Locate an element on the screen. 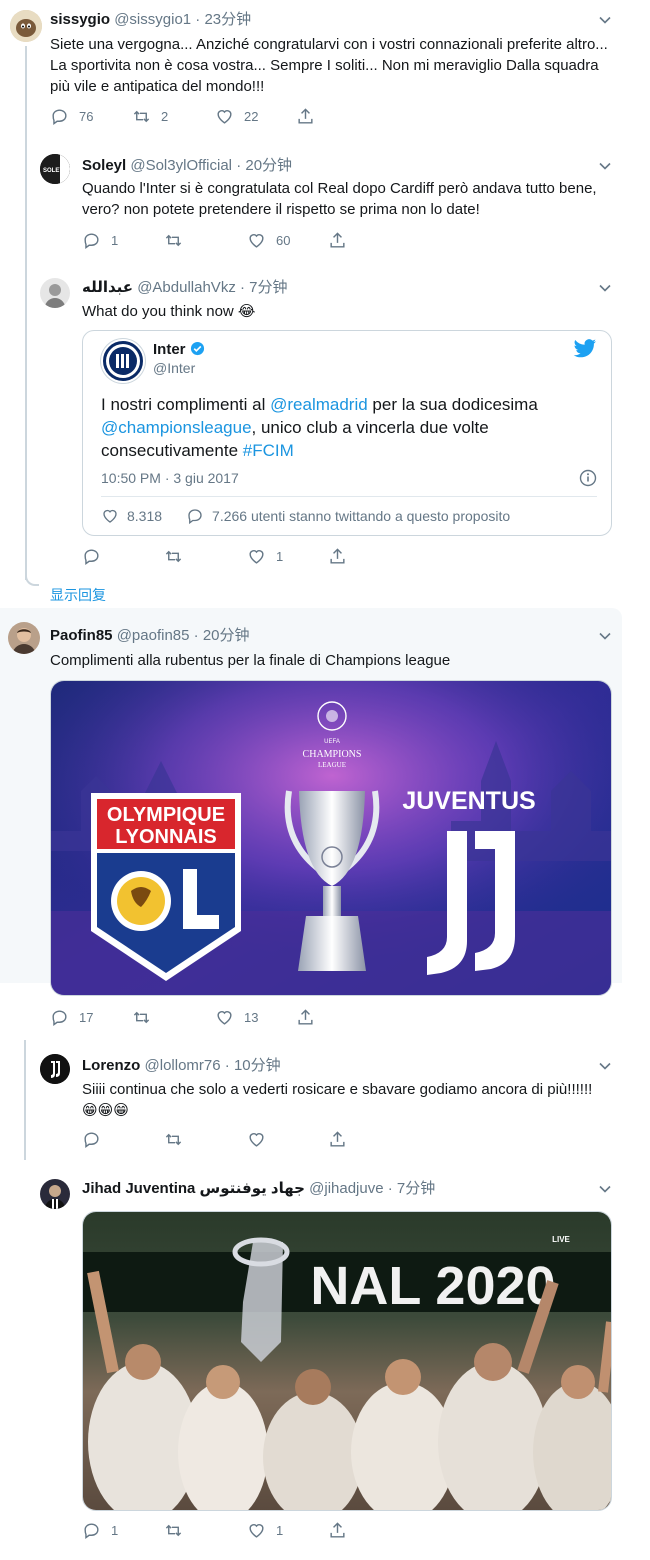 This screenshot has height=1560, width=650. author-handle: @lollomr76 is located at coordinates (183, 1065).